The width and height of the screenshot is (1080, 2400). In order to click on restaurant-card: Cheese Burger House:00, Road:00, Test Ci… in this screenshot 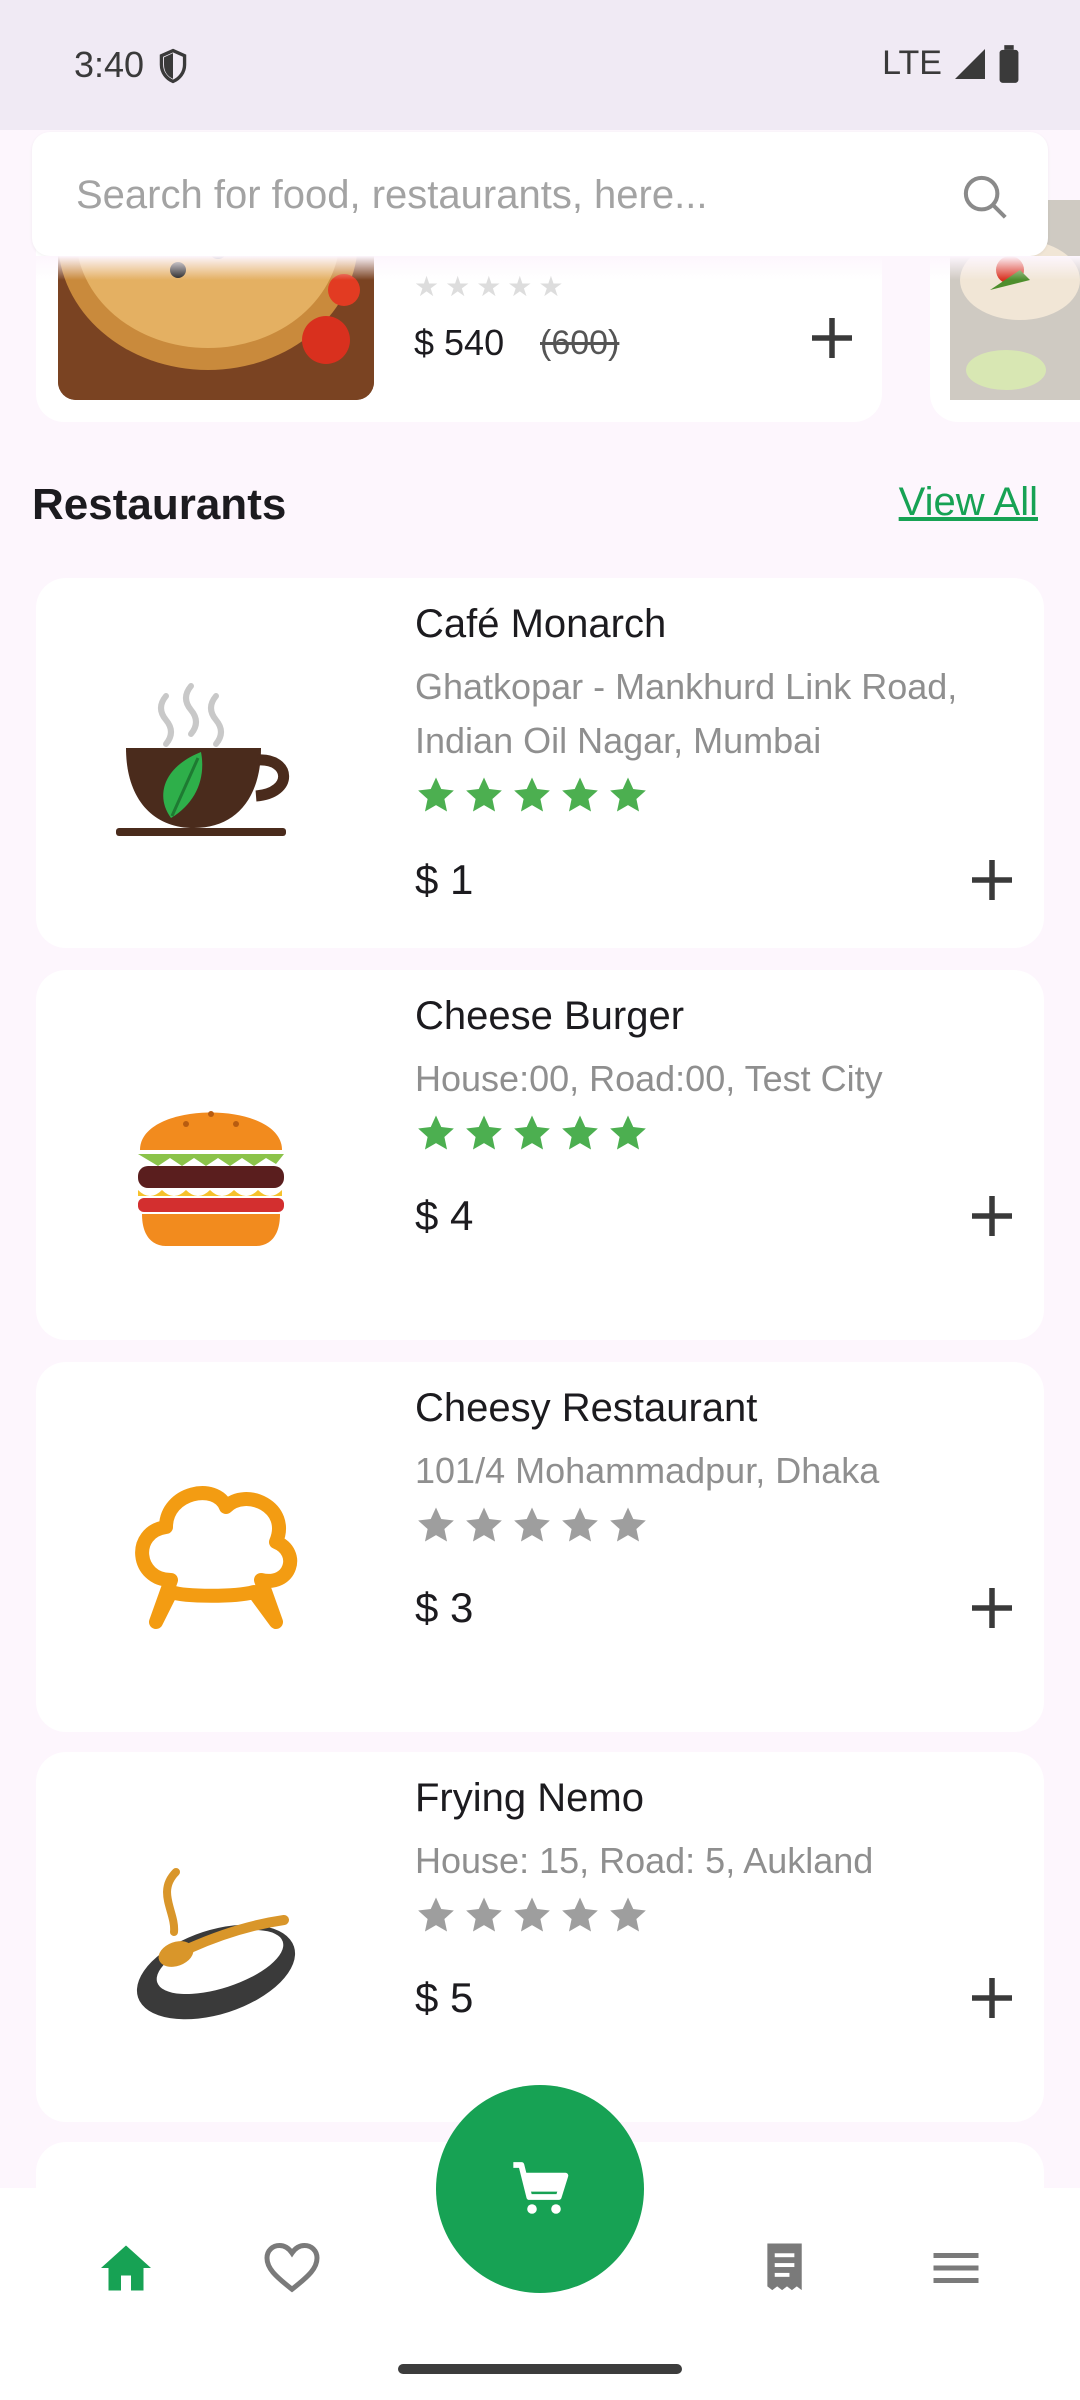, I will do `click(540, 1155)`.